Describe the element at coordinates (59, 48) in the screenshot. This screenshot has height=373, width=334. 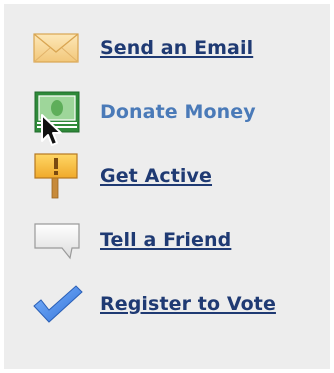
I see `envelope-icon` at that location.